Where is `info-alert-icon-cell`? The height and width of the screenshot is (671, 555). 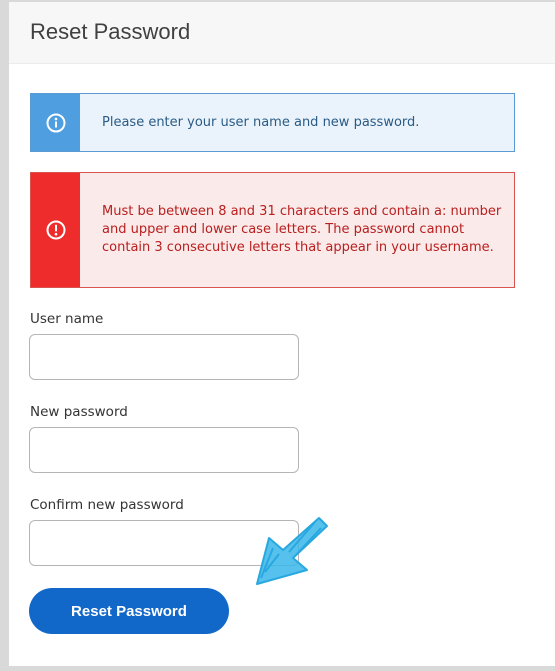
info-alert-icon-cell is located at coordinates (55, 122).